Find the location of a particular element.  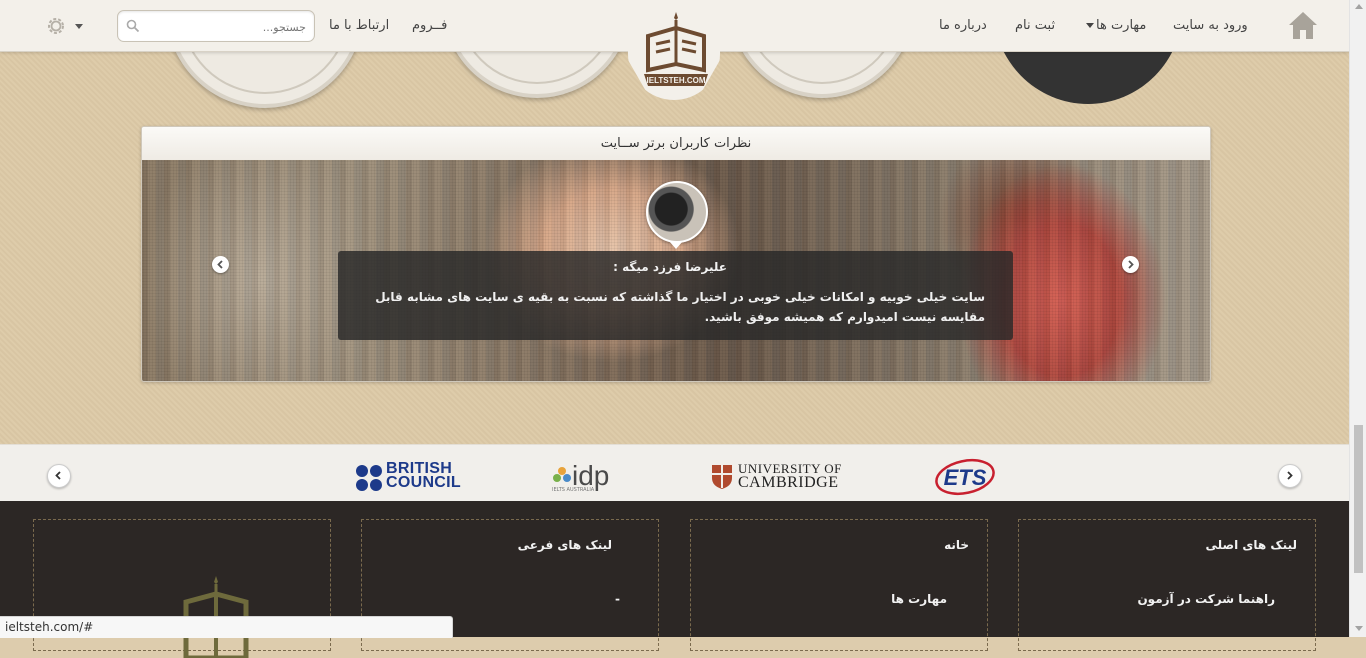

footer-exam-guide-link: راهنما شرکت در آزمون is located at coordinates (1206, 599).